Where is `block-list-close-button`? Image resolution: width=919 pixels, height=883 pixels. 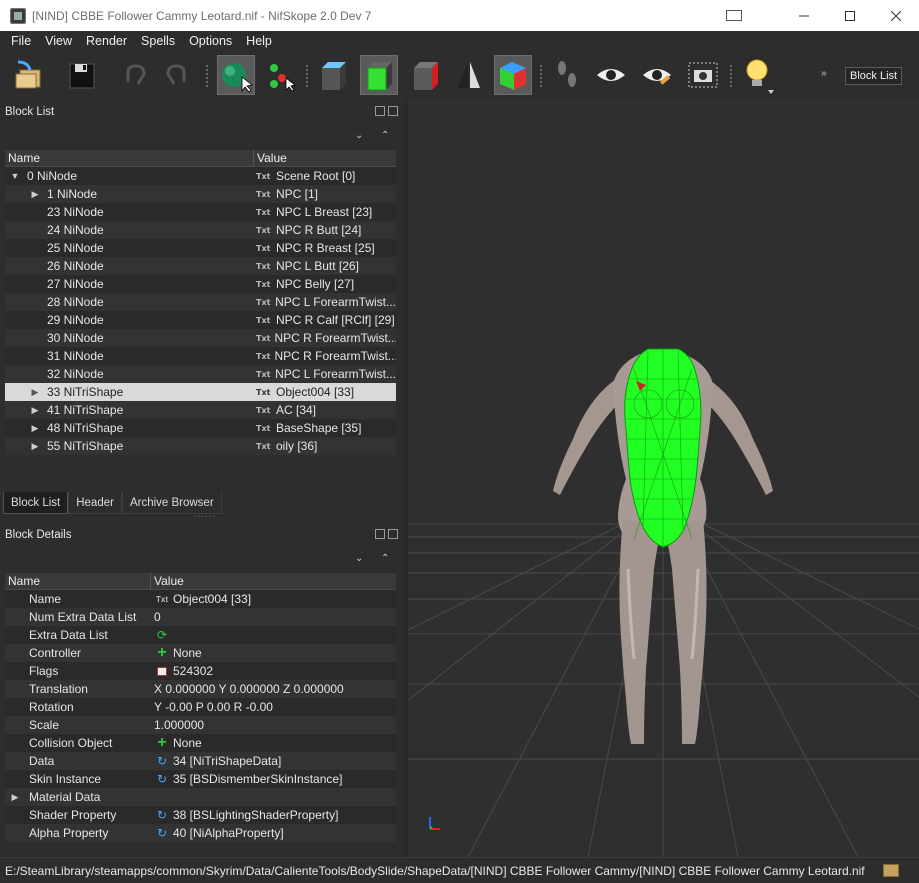
block-list-close-button is located at coordinates (393, 111).